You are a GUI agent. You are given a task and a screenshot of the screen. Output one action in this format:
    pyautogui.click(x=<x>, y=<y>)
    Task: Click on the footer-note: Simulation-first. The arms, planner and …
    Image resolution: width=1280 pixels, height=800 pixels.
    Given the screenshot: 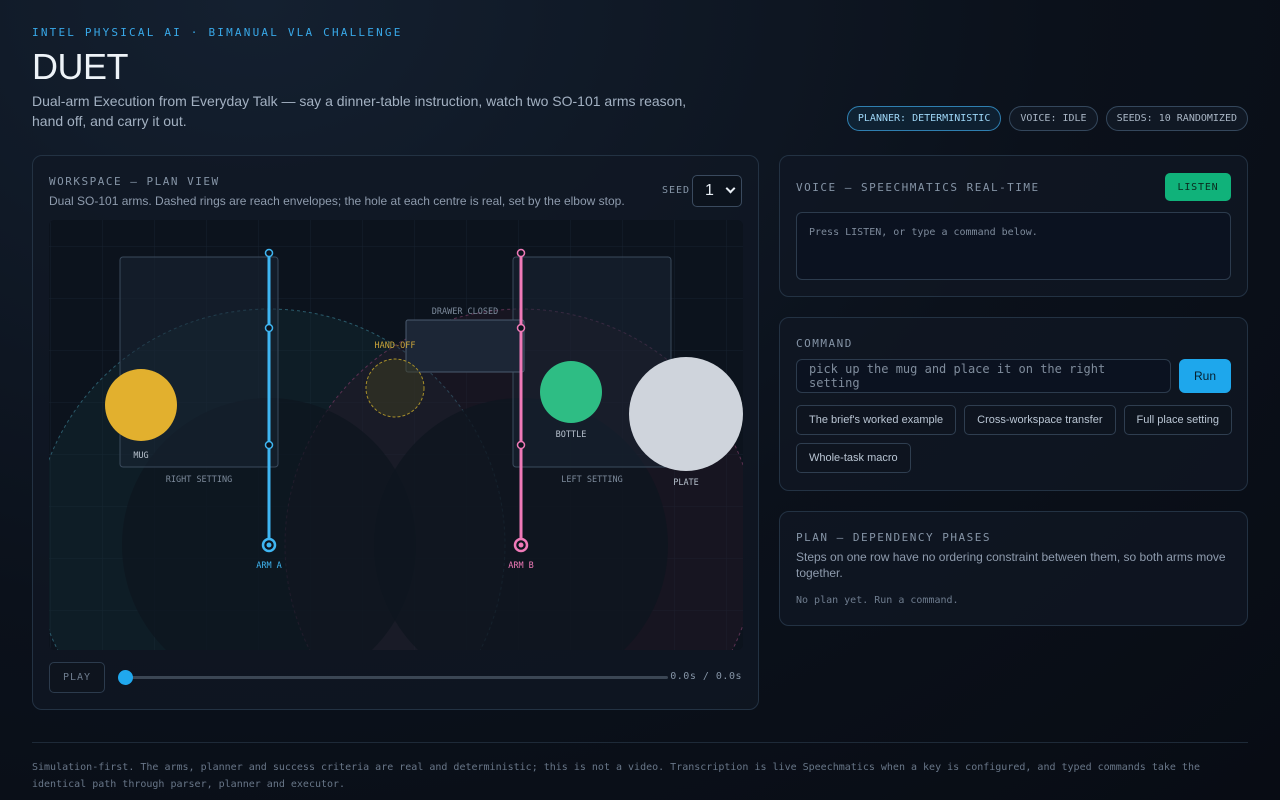 What is the action you would take?
    pyautogui.click(x=616, y=776)
    